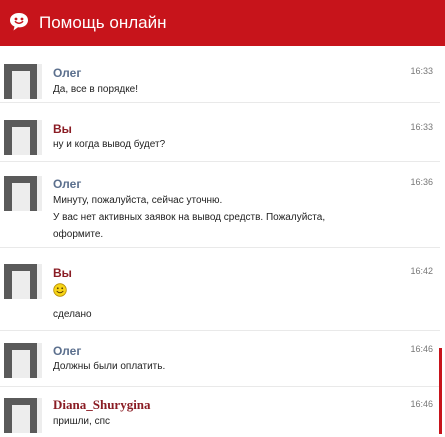 The width and height of the screenshot is (445, 437). What do you see at coordinates (220, 137) in the screenshot?
I see `chat-message: Вы 16:33 ну и когда вывод будет?` at bounding box center [220, 137].